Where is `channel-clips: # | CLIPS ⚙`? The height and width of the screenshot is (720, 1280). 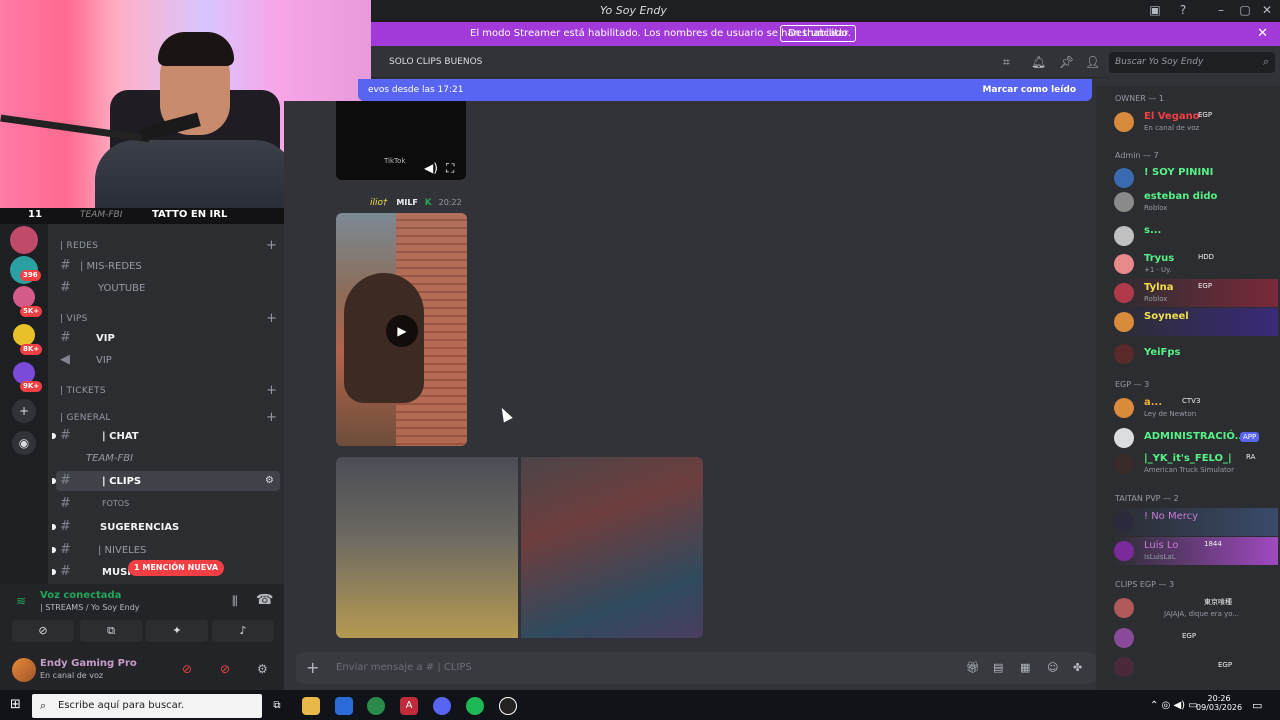 channel-clips: # | CLIPS ⚙ is located at coordinates (166, 481).